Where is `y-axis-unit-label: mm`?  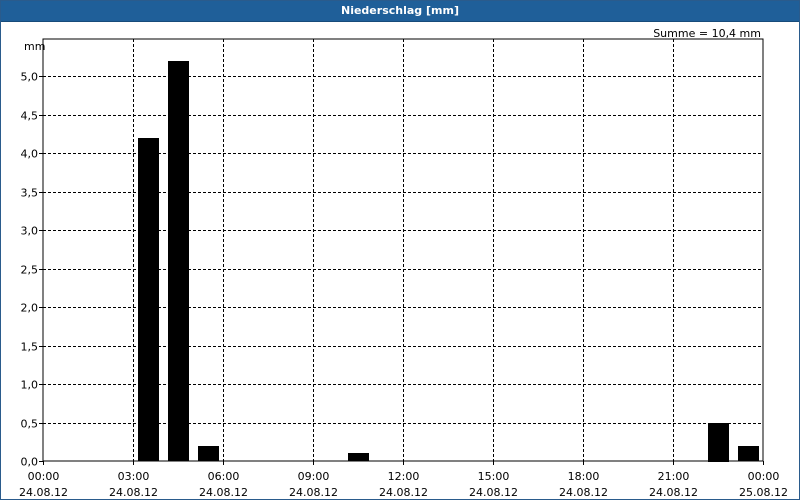 y-axis-unit-label: mm is located at coordinates (34, 46).